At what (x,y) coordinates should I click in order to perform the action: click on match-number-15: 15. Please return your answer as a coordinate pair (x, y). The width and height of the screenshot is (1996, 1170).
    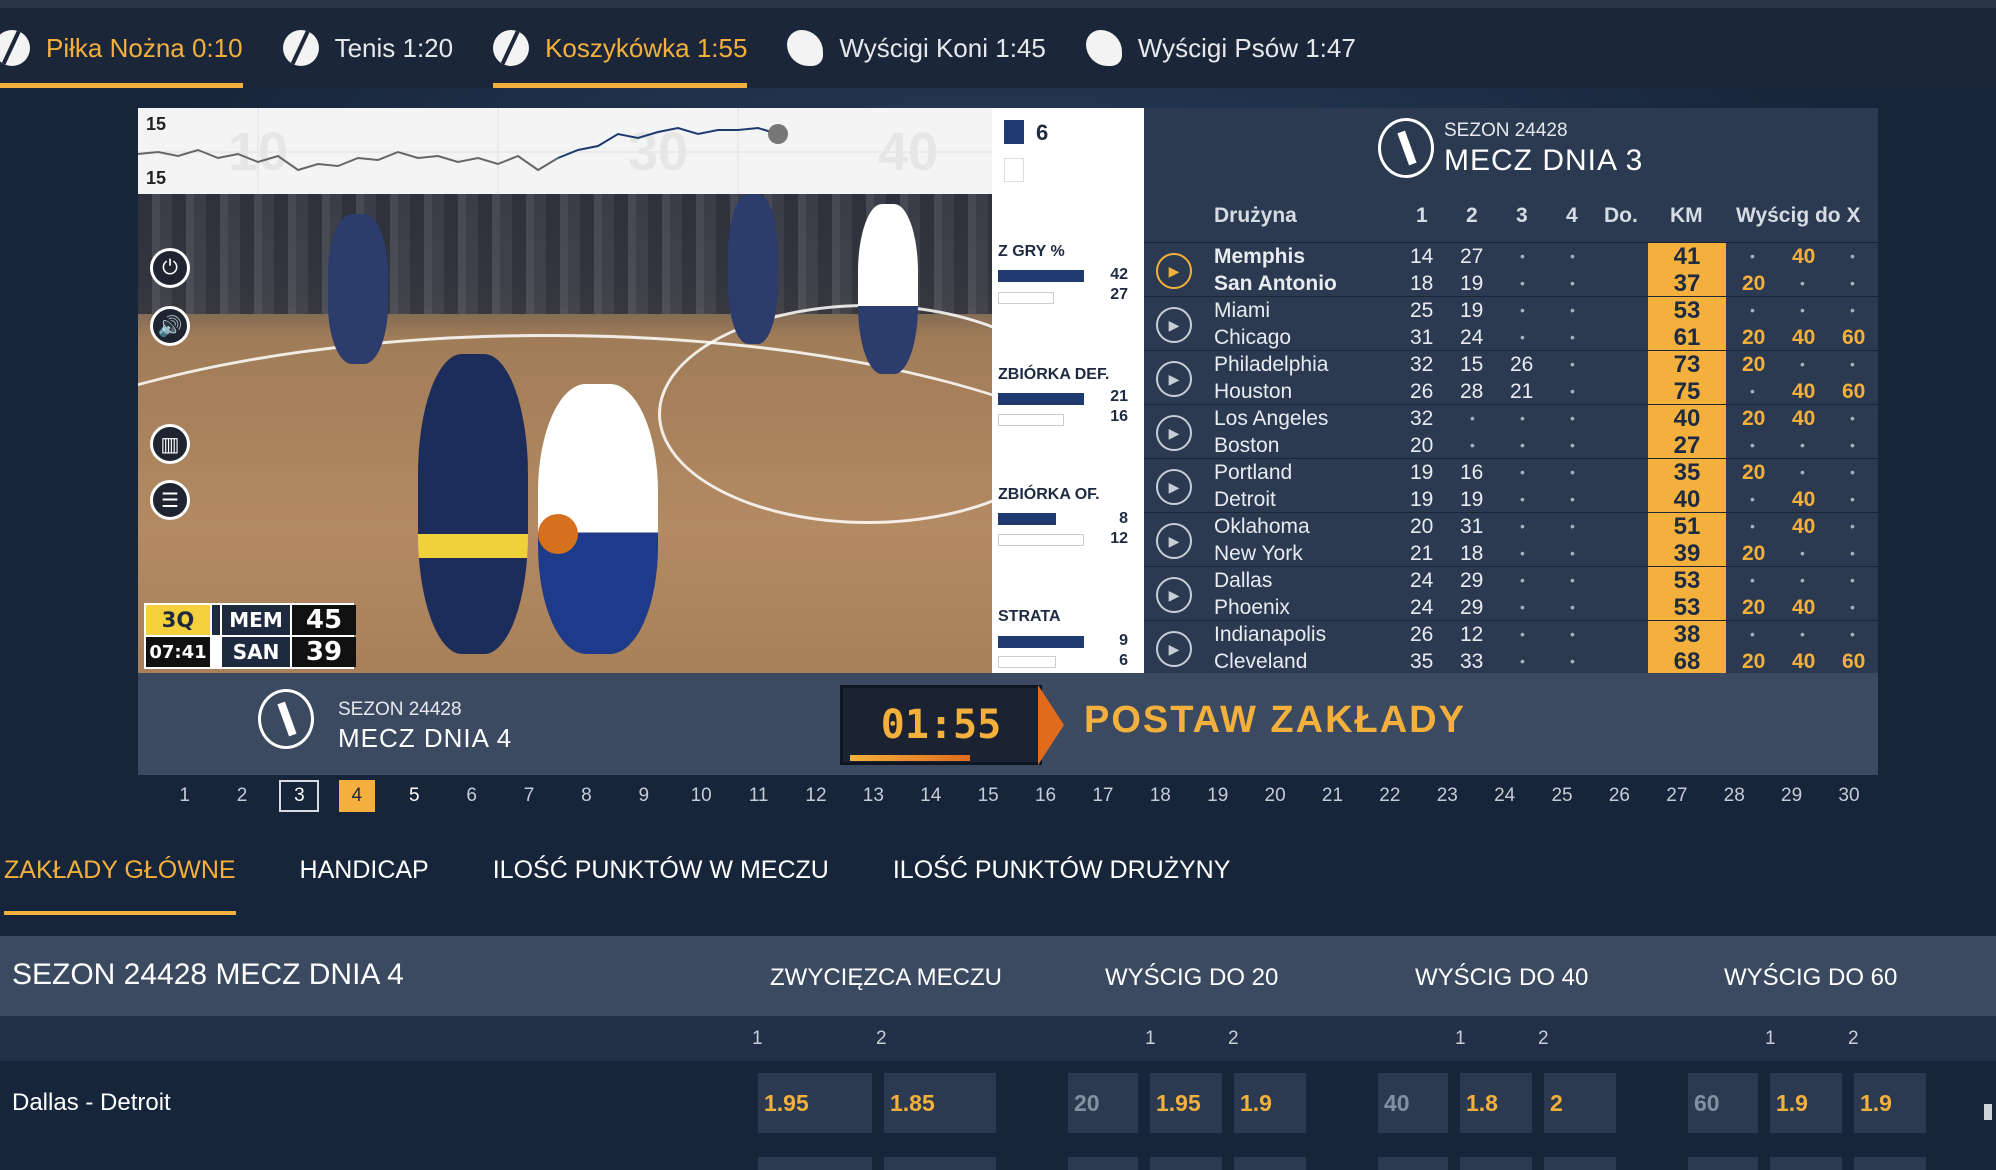
    Looking at the image, I should click on (987, 796).